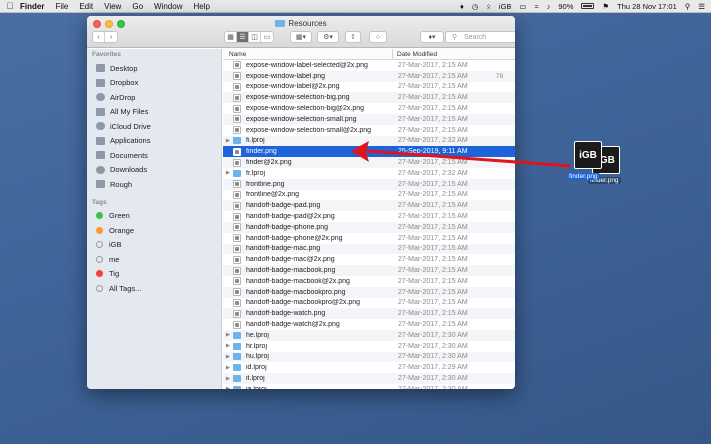 This screenshot has height=444, width=711. Describe the element at coordinates (61, 6) in the screenshot. I see `menu-file: File` at that location.